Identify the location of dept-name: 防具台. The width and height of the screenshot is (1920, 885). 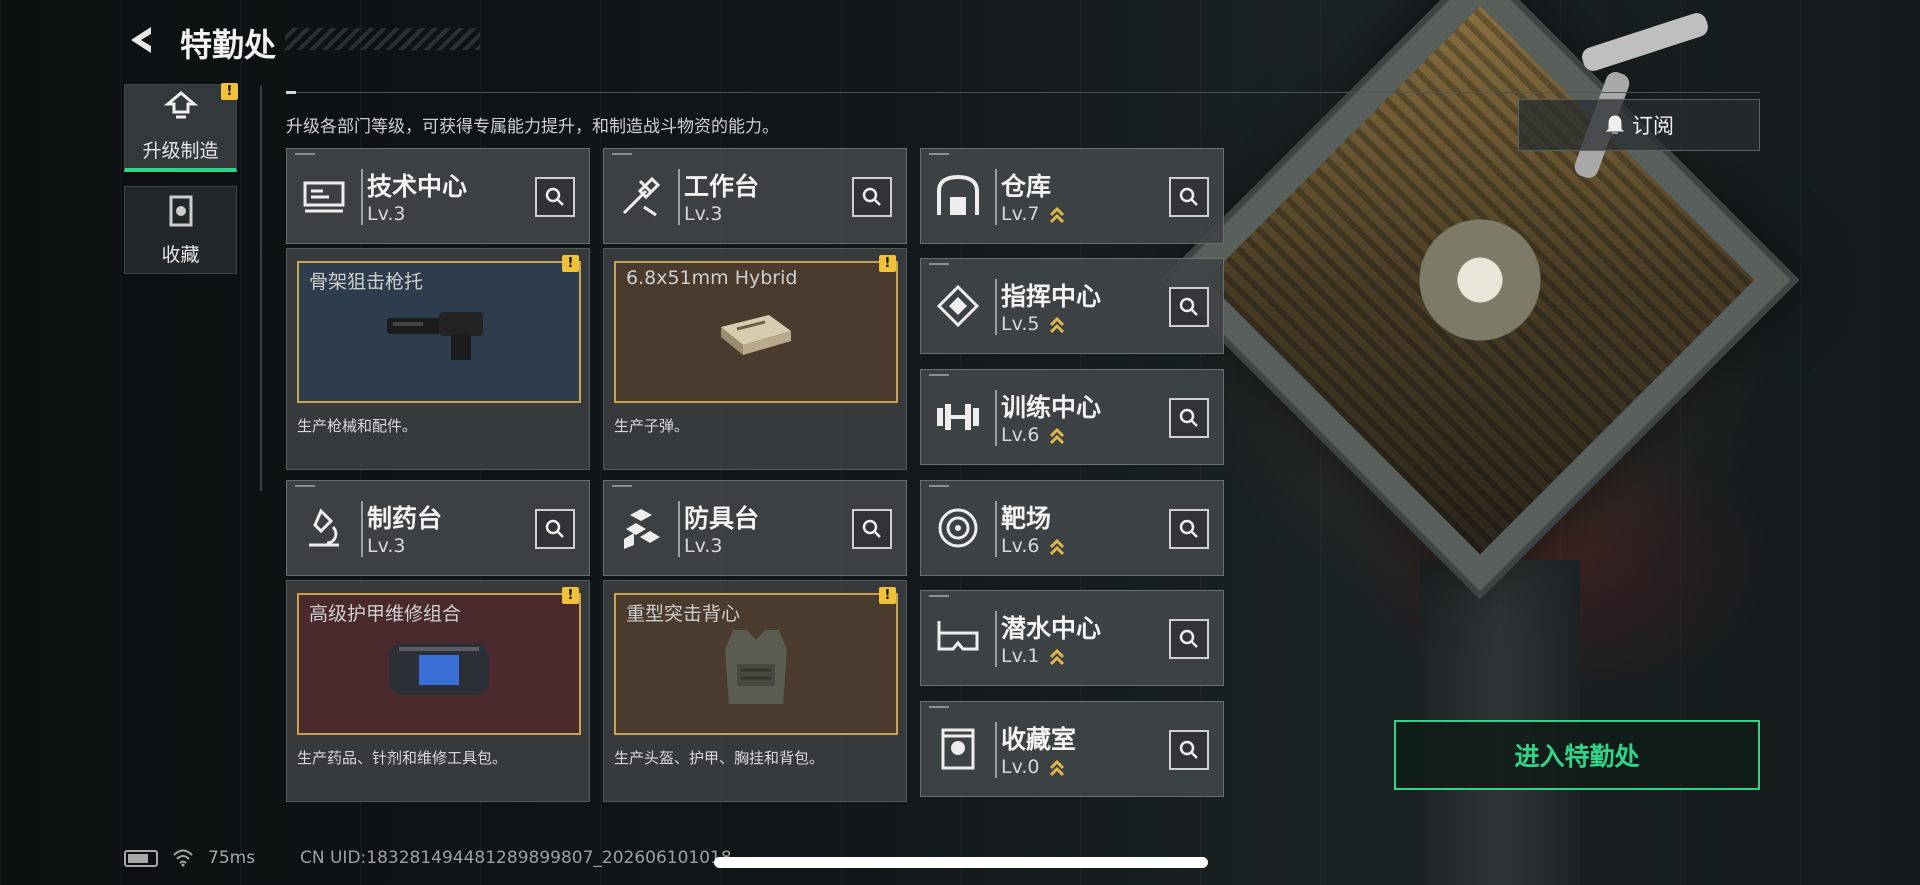
(722, 518).